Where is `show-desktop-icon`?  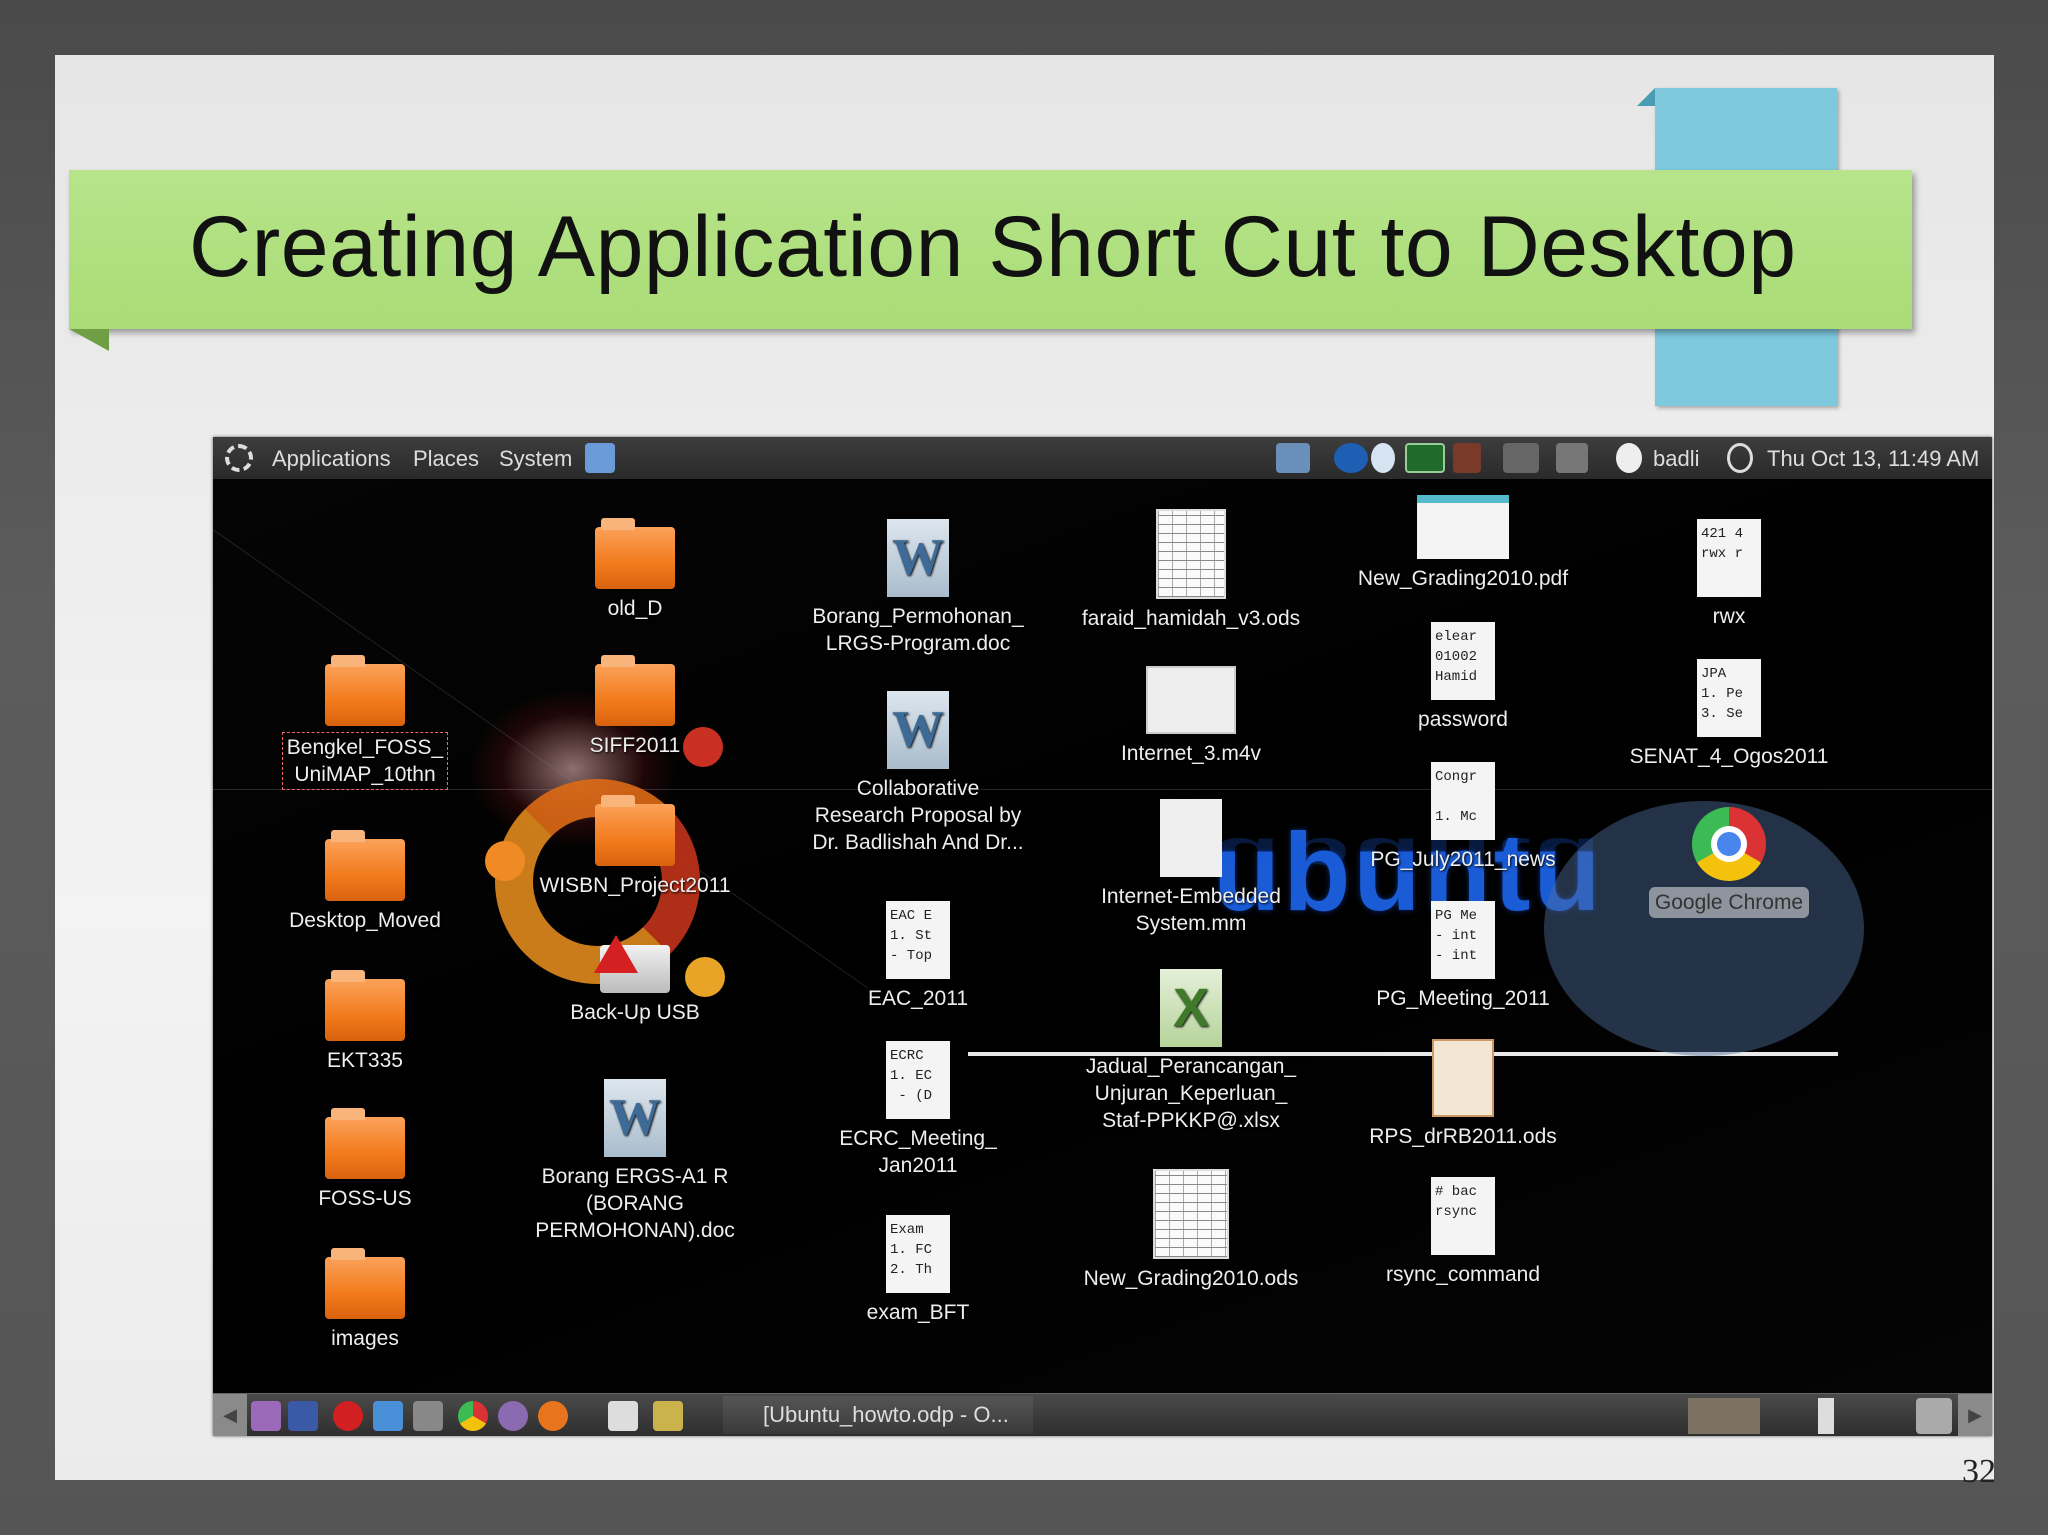
show-desktop-icon is located at coordinates (266, 1416).